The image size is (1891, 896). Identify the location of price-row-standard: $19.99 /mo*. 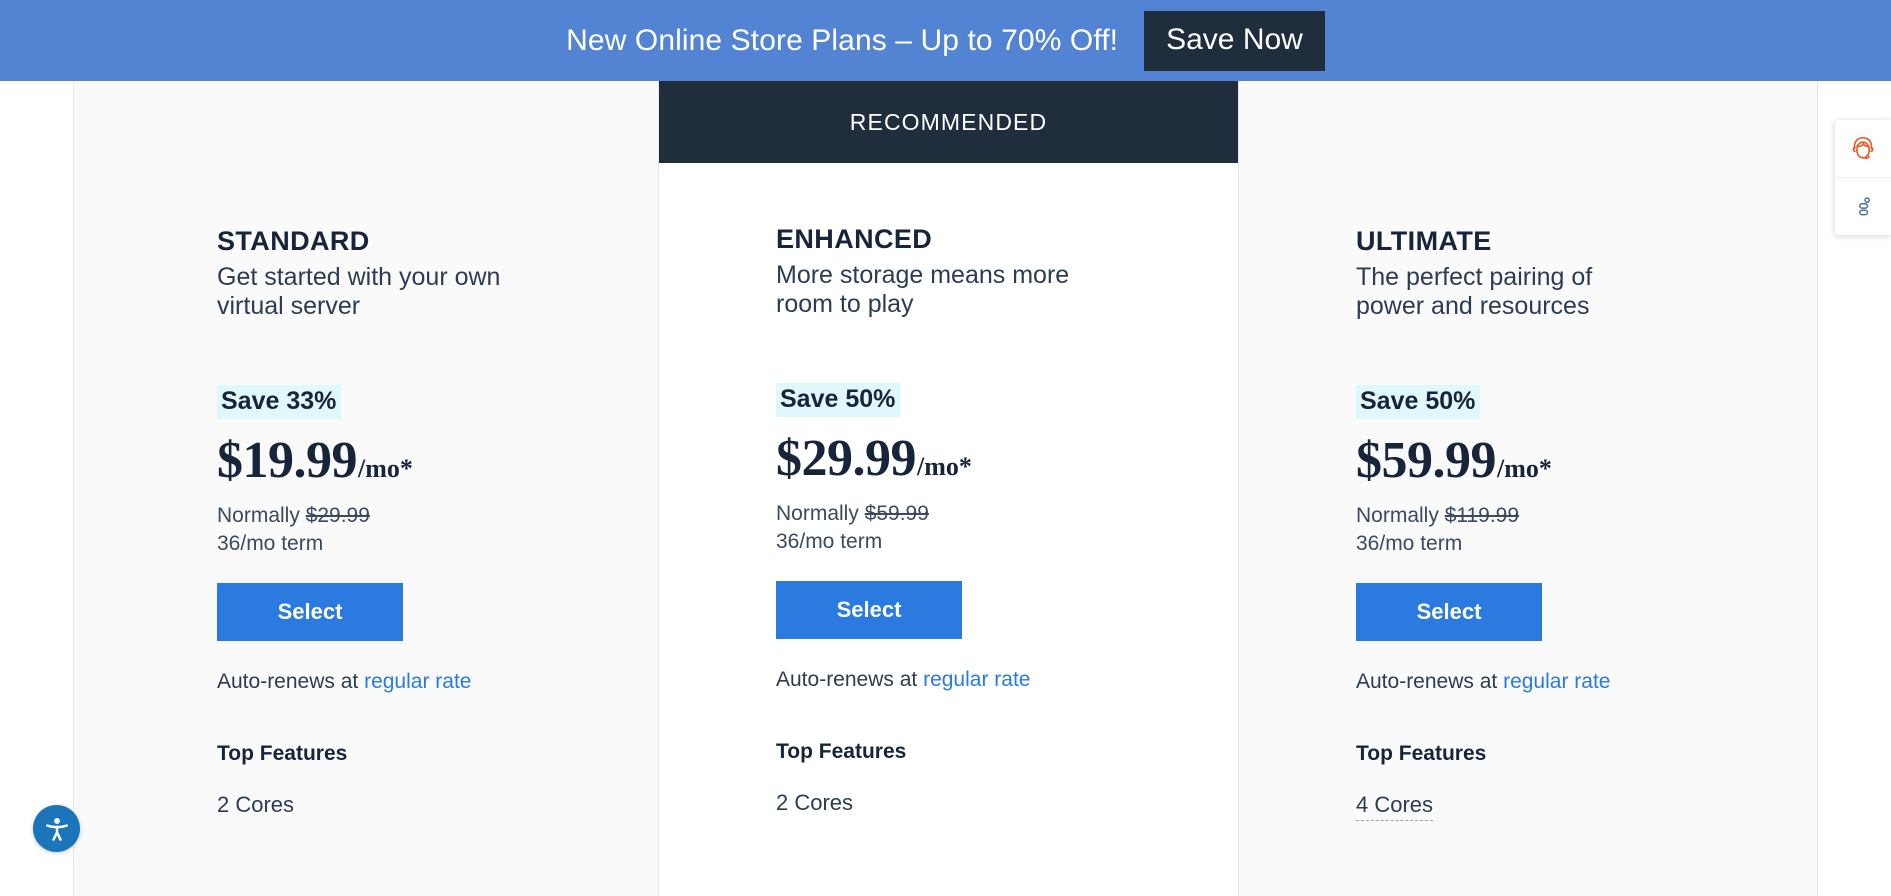
(437, 460).